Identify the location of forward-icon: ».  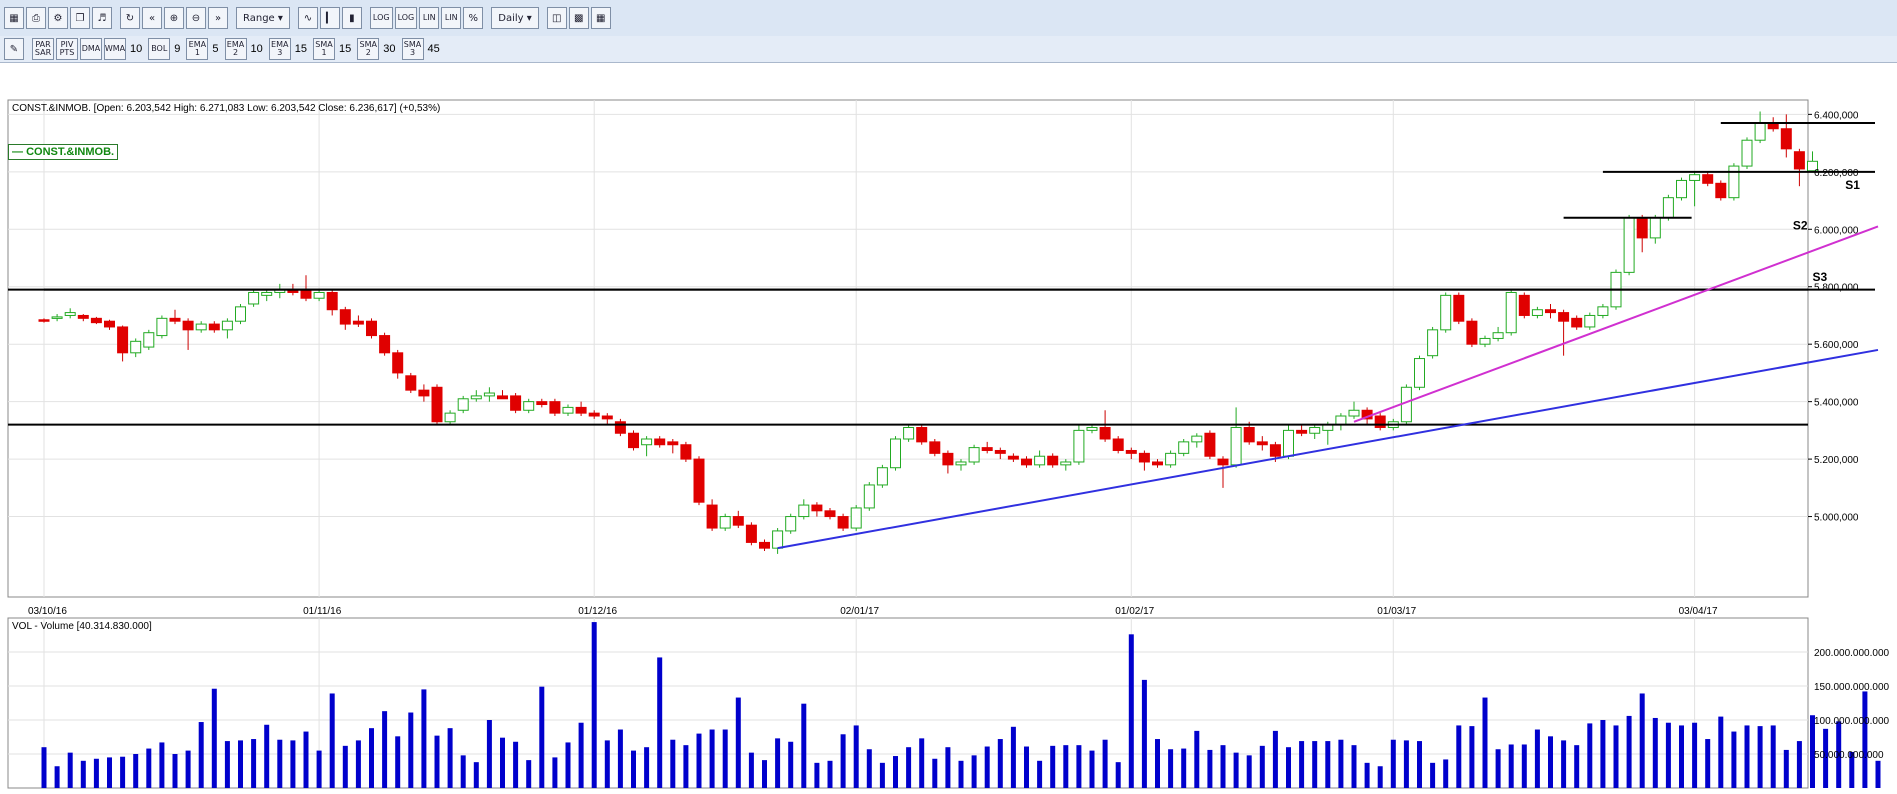
(218, 18).